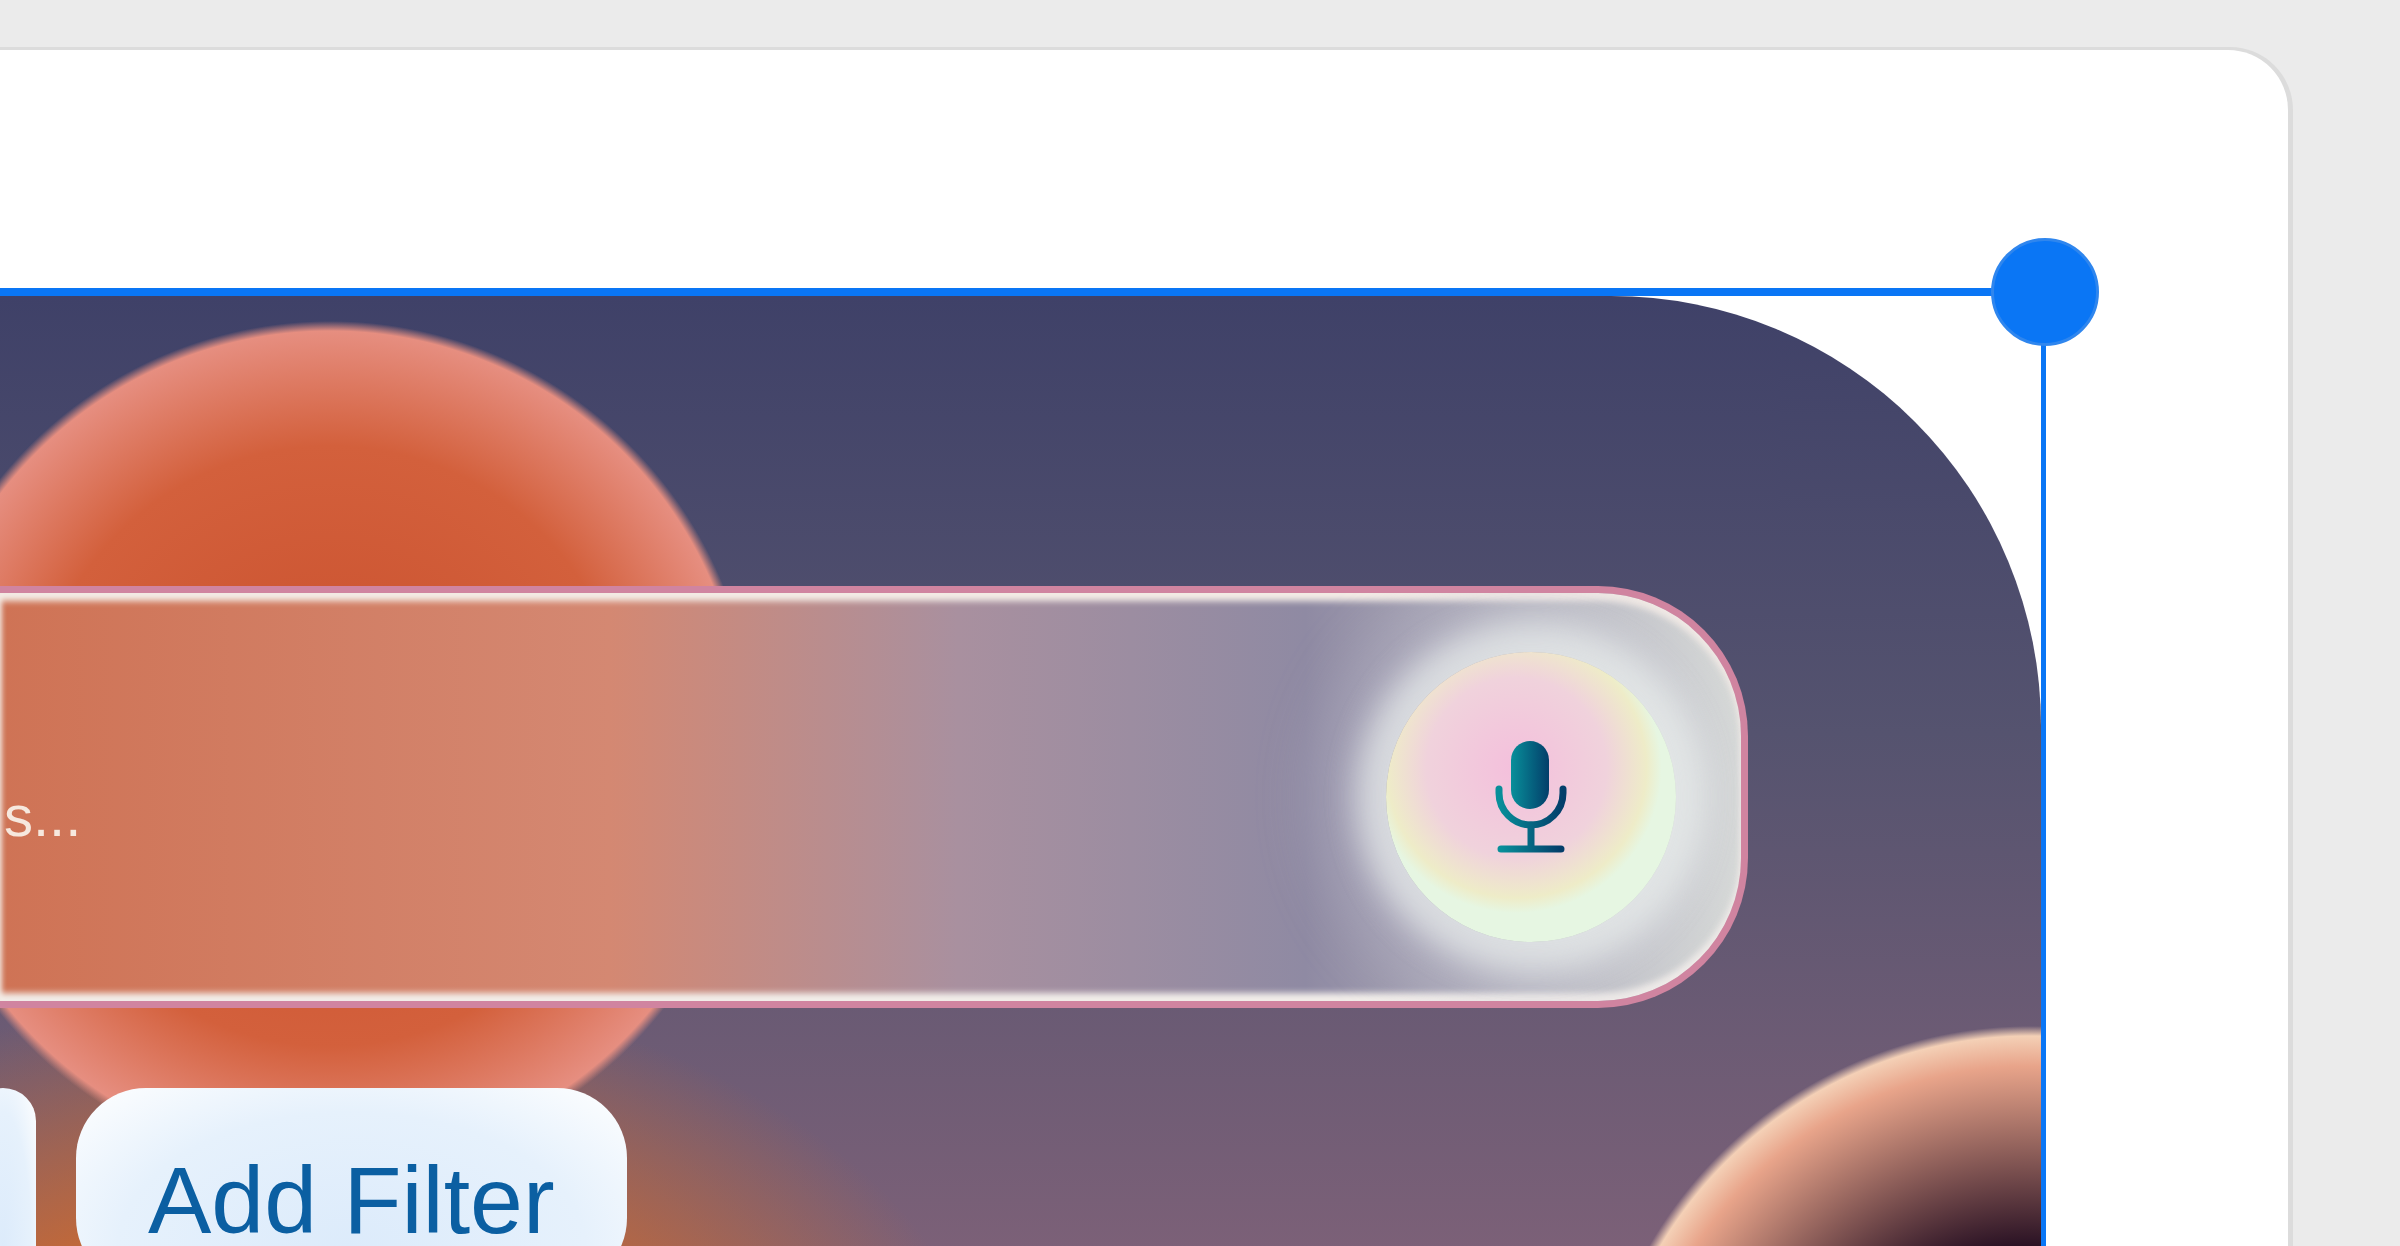  I want to click on add-filter-button: Add Filter, so click(351, 1167).